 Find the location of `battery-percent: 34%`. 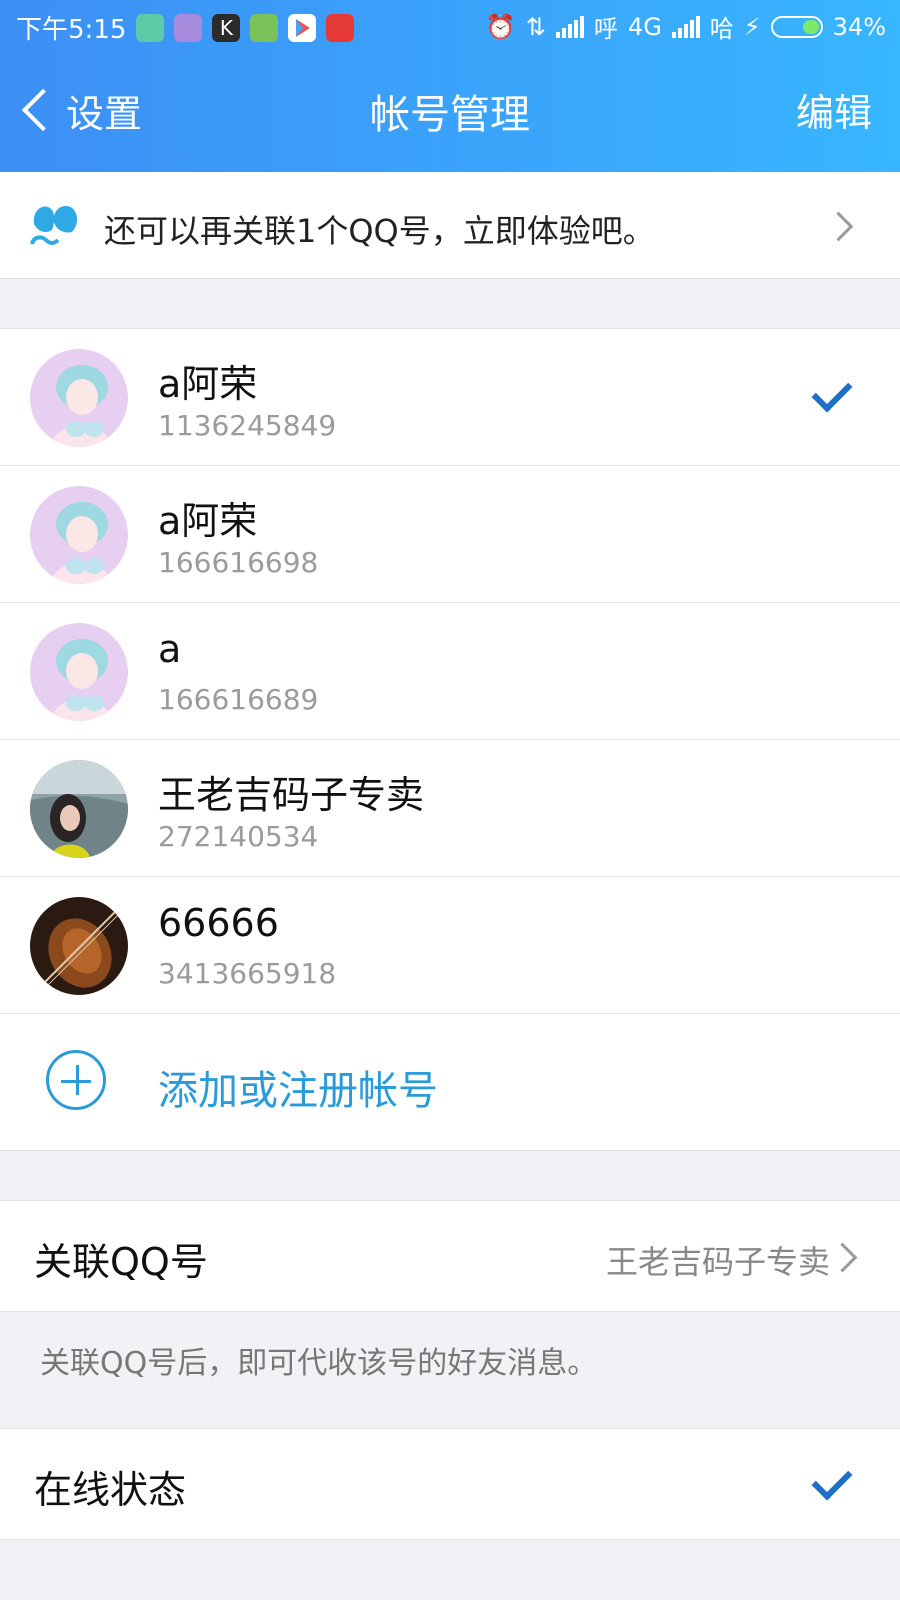

battery-percent: 34% is located at coordinates (859, 26).